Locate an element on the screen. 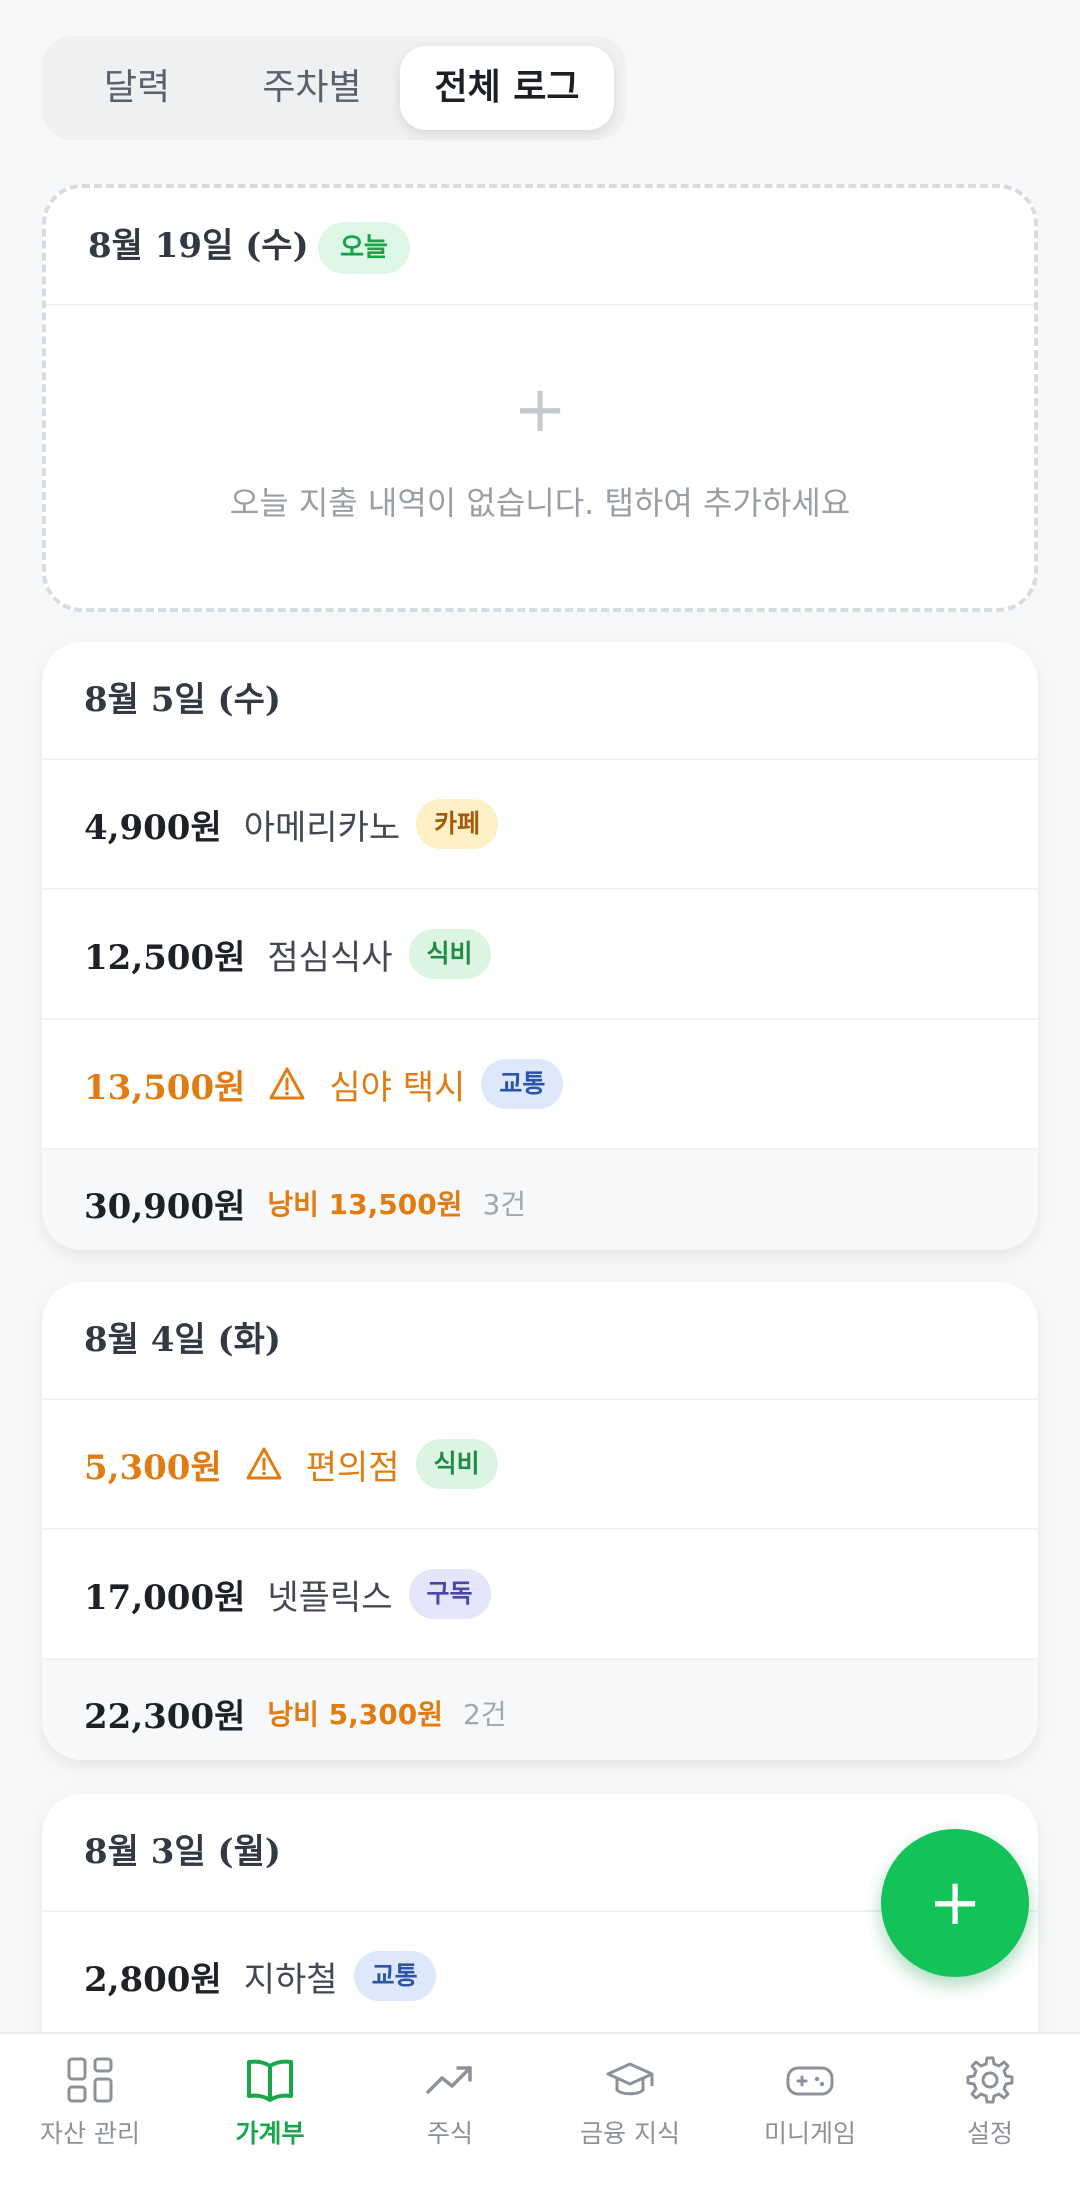 The height and width of the screenshot is (2186, 1080). add-plus-icon: + is located at coordinates (540, 410).